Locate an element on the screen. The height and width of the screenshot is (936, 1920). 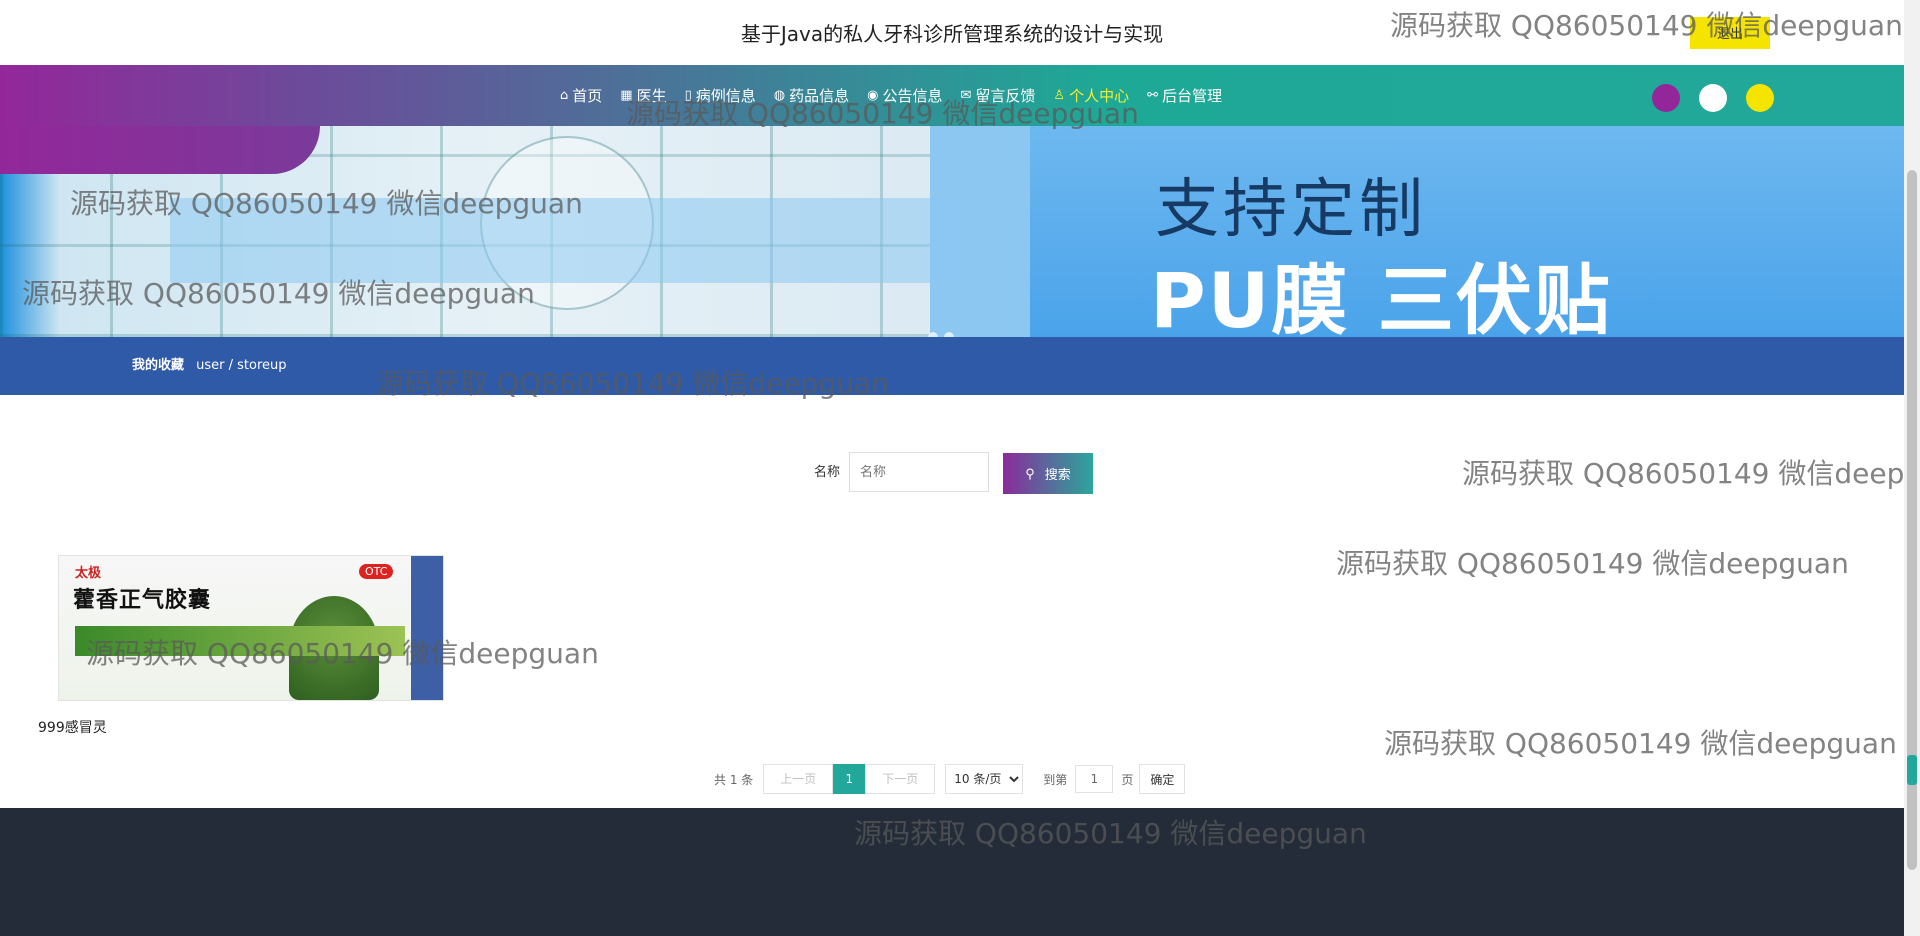
goto-confirm-button: 确定 is located at coordinates (1162, 779).